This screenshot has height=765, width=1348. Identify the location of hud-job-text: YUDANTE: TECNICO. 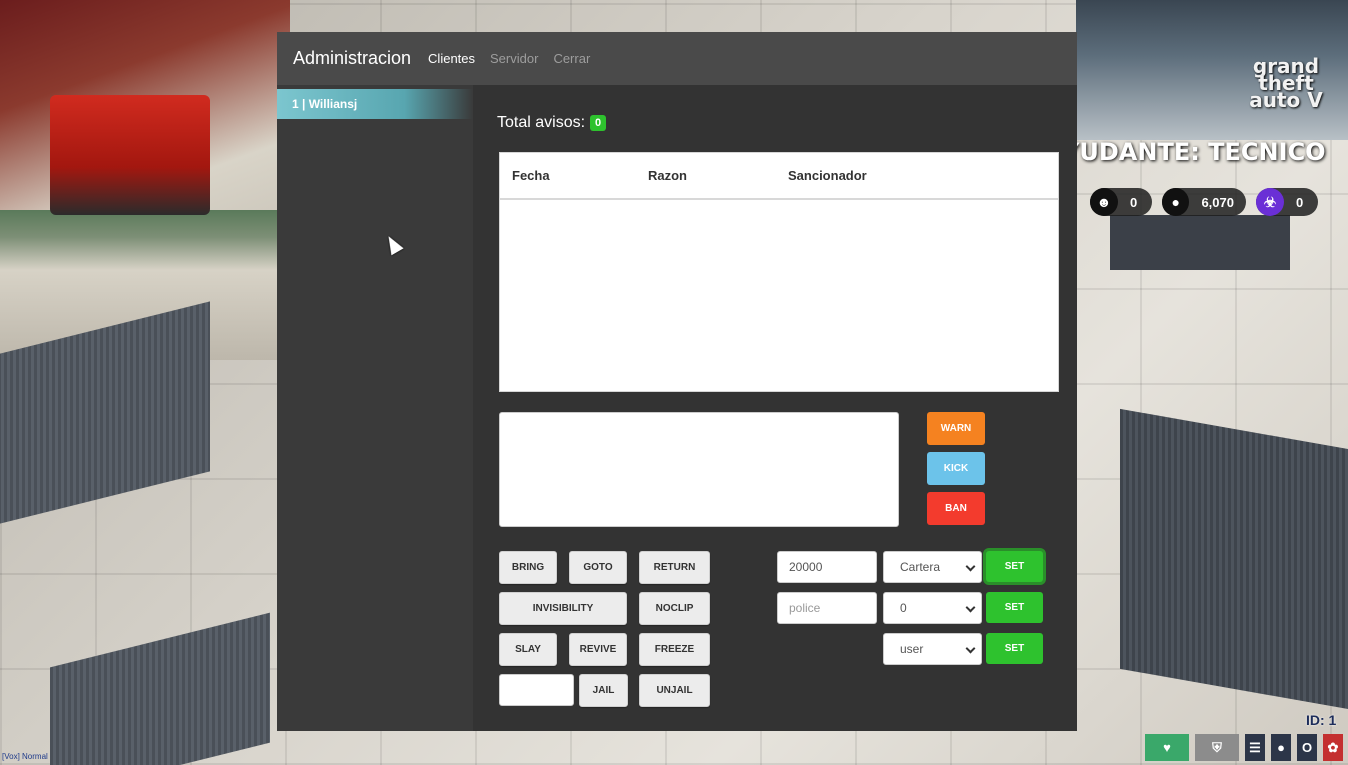
(1194, 152).